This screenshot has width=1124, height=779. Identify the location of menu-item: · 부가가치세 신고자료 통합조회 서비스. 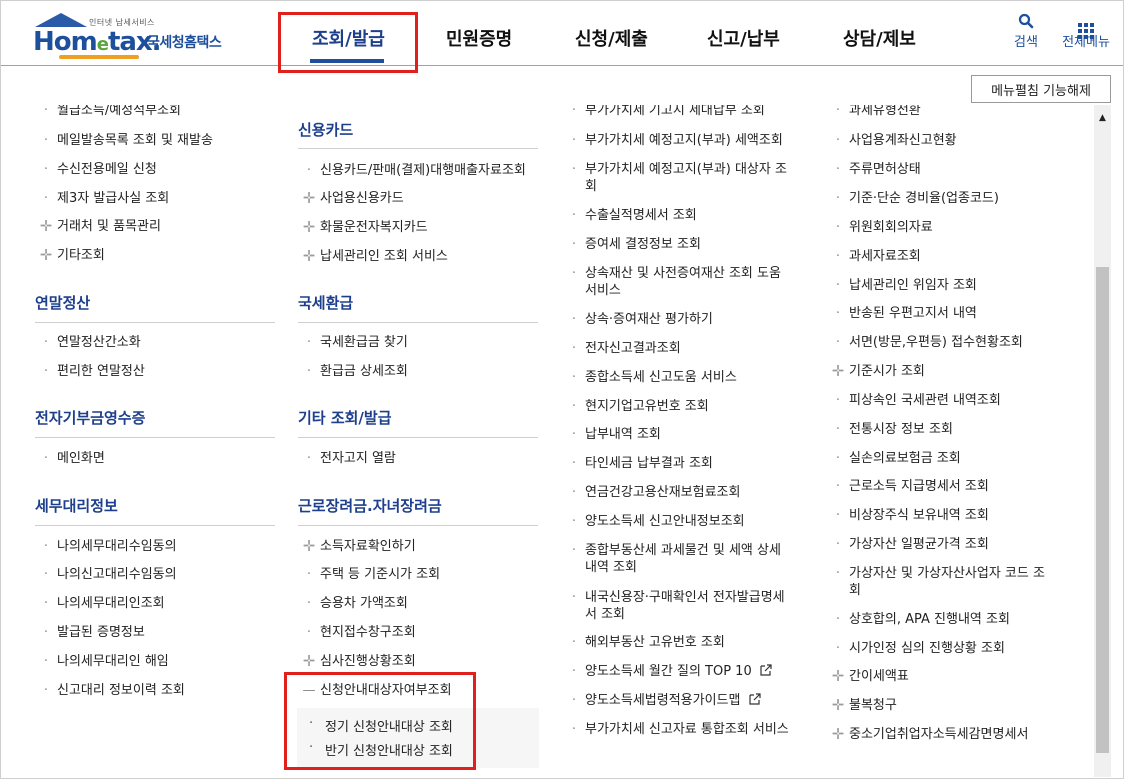
(676, 729).